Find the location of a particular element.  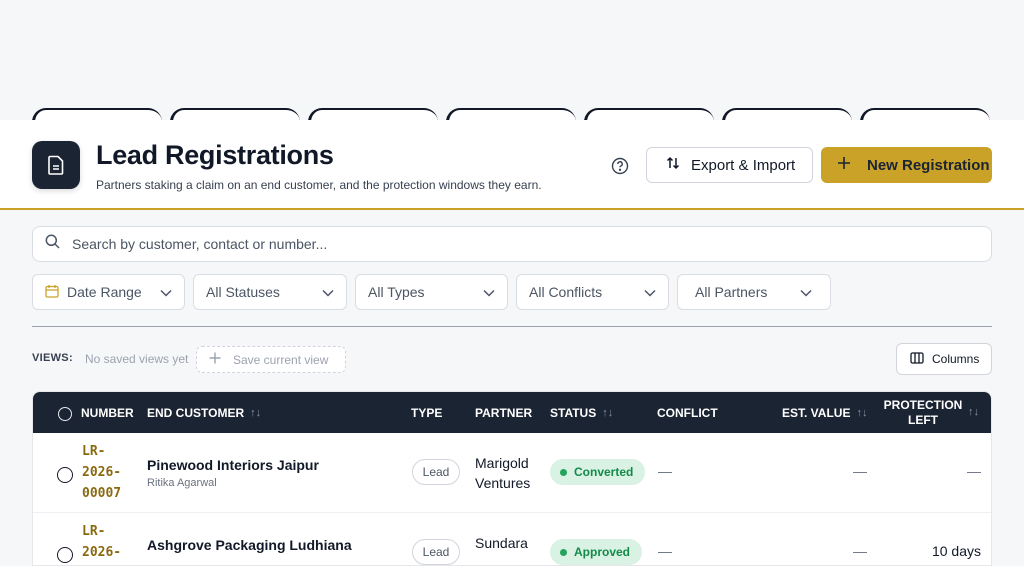

column-header-partner: PARTNER is located at coordinates (503, 412).